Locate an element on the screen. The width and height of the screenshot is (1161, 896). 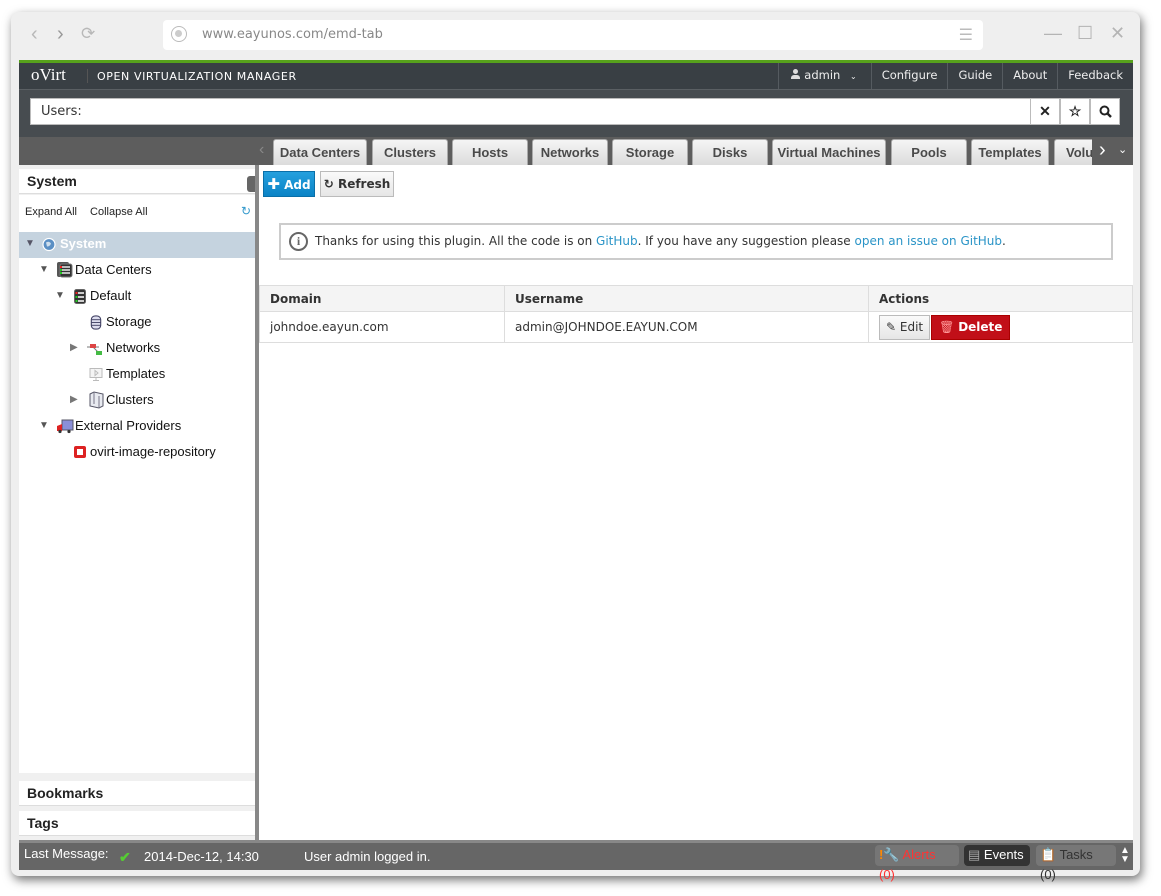
tree-item-storage: Storage is located at coordinates (137, 323).